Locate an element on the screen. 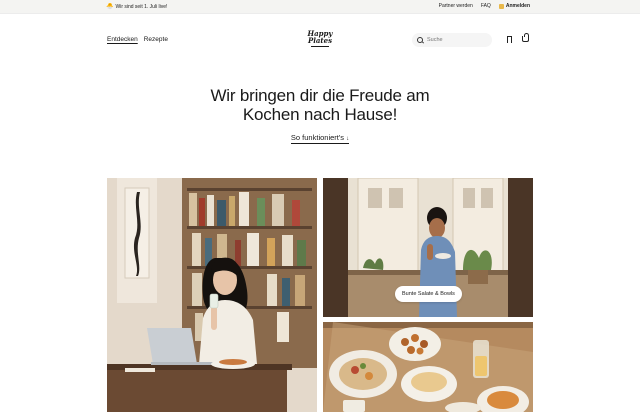 This screenshot has width=640, height=412. announcement: 🐣 Wir sind seit 1. Juli live! is located at coordinates (137, 7).